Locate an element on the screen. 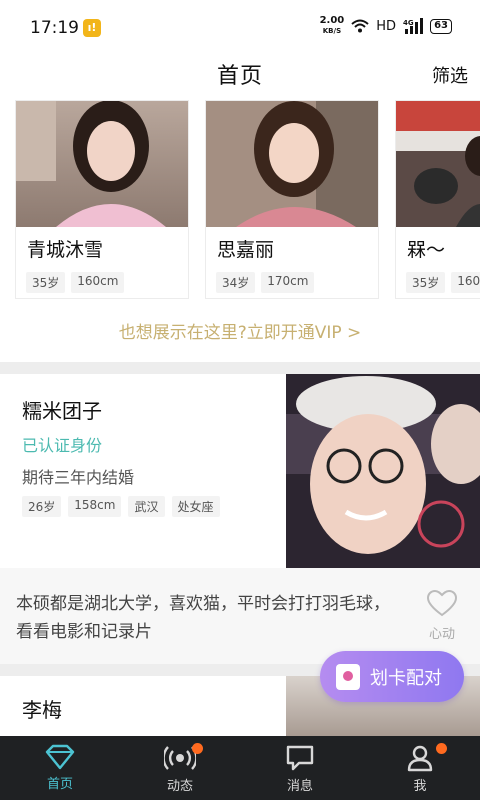  age-tag: 34岁 is located at coordinates (236, 282).